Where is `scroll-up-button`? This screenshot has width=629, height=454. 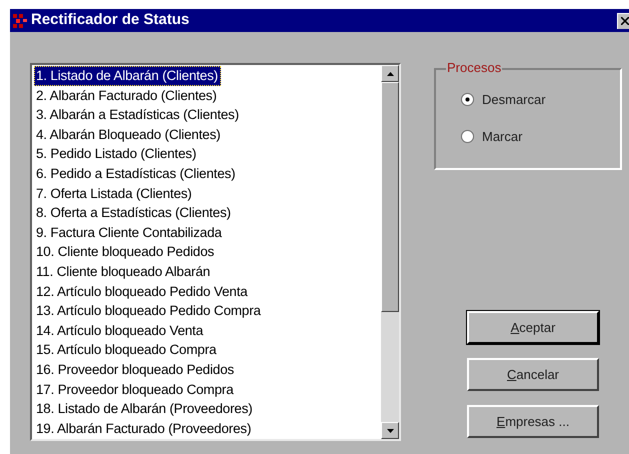 scroll-up-button is located at coordinates (390, 73).